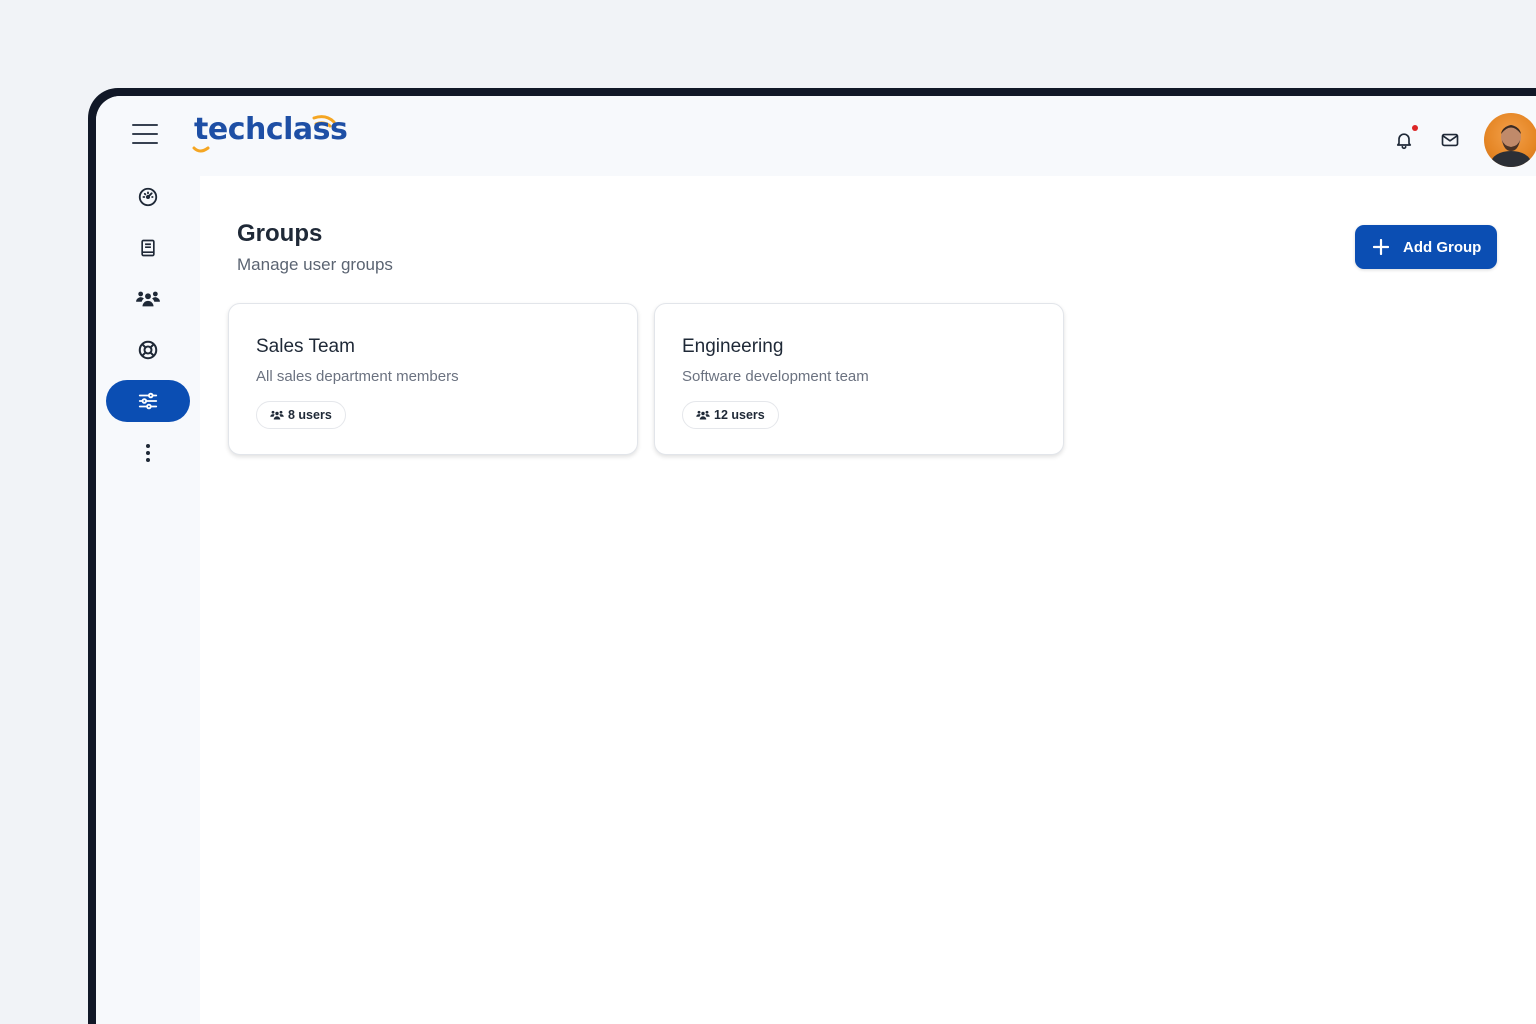  I want to click on dashboard-gauge-icon, so click(148, 197).